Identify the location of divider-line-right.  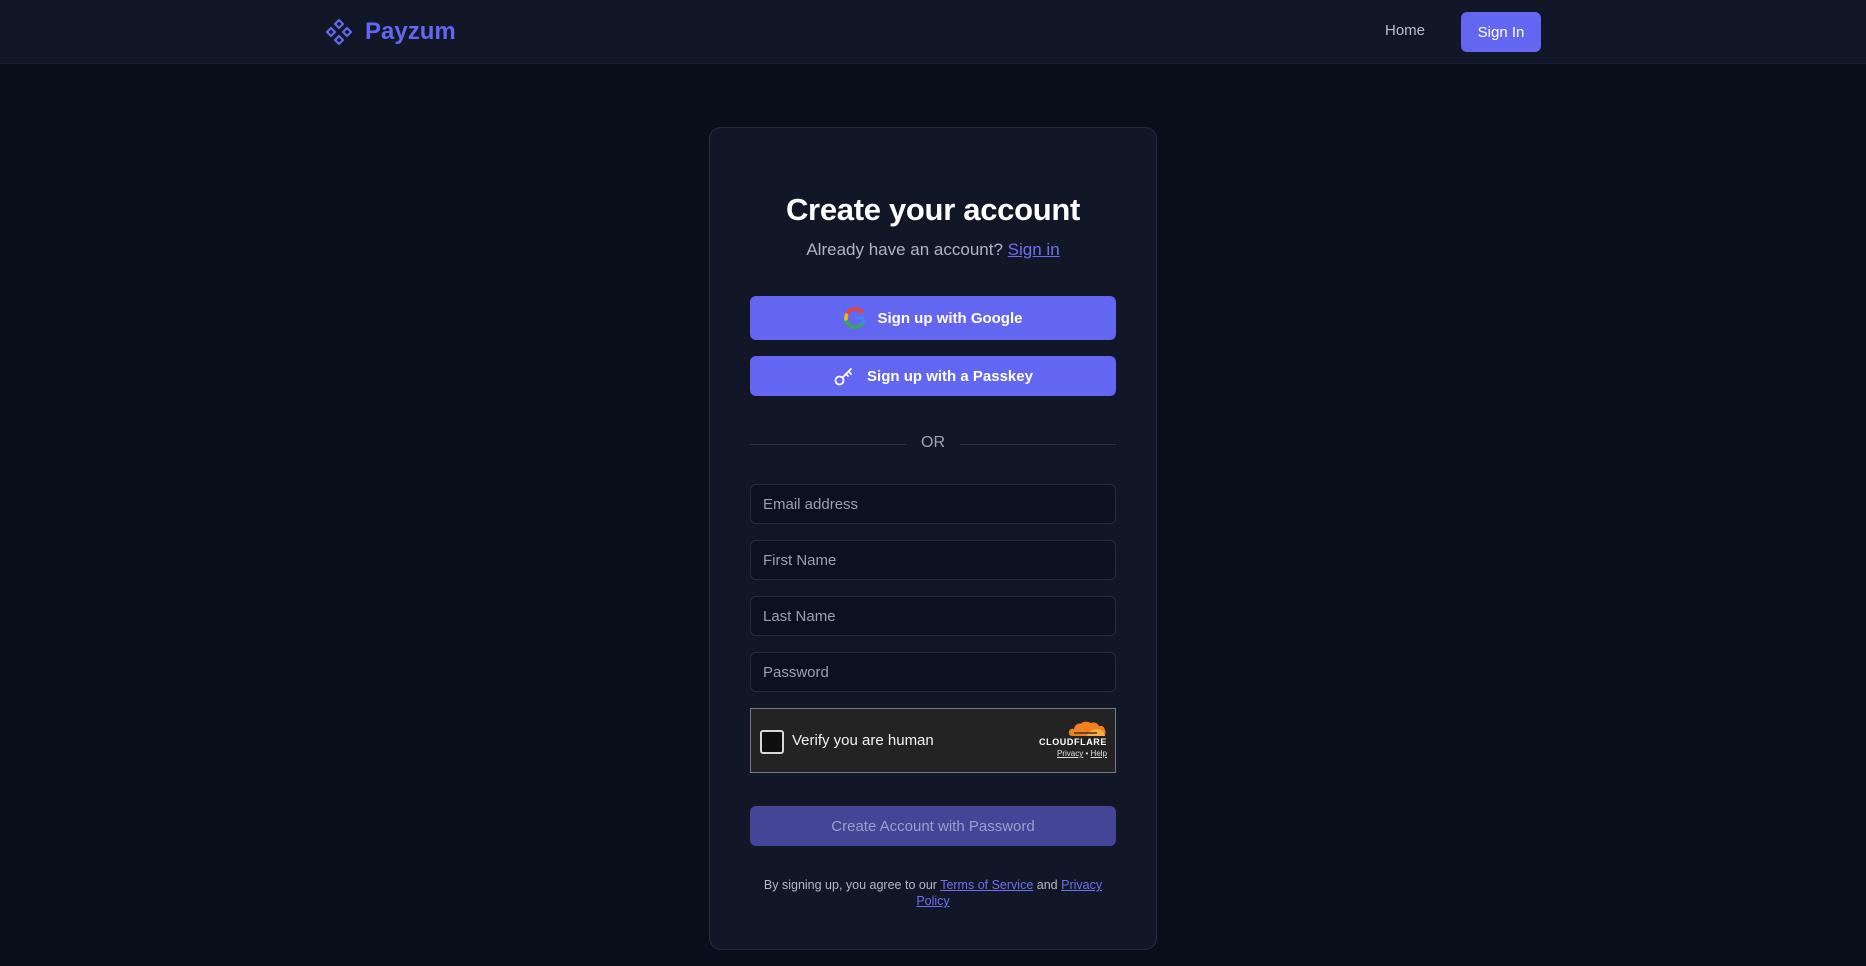
(1038, 444).